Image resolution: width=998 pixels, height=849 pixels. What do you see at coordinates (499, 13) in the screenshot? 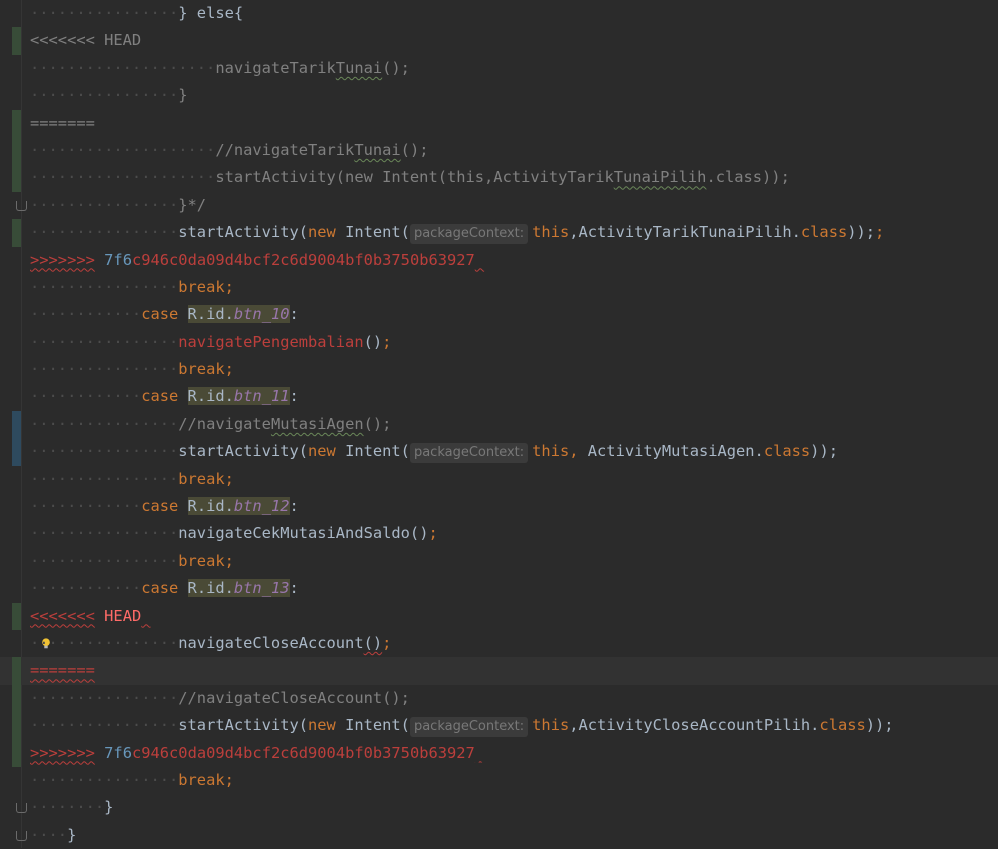
I see `code-line: ················} else{` at bounding box center [499, 13].